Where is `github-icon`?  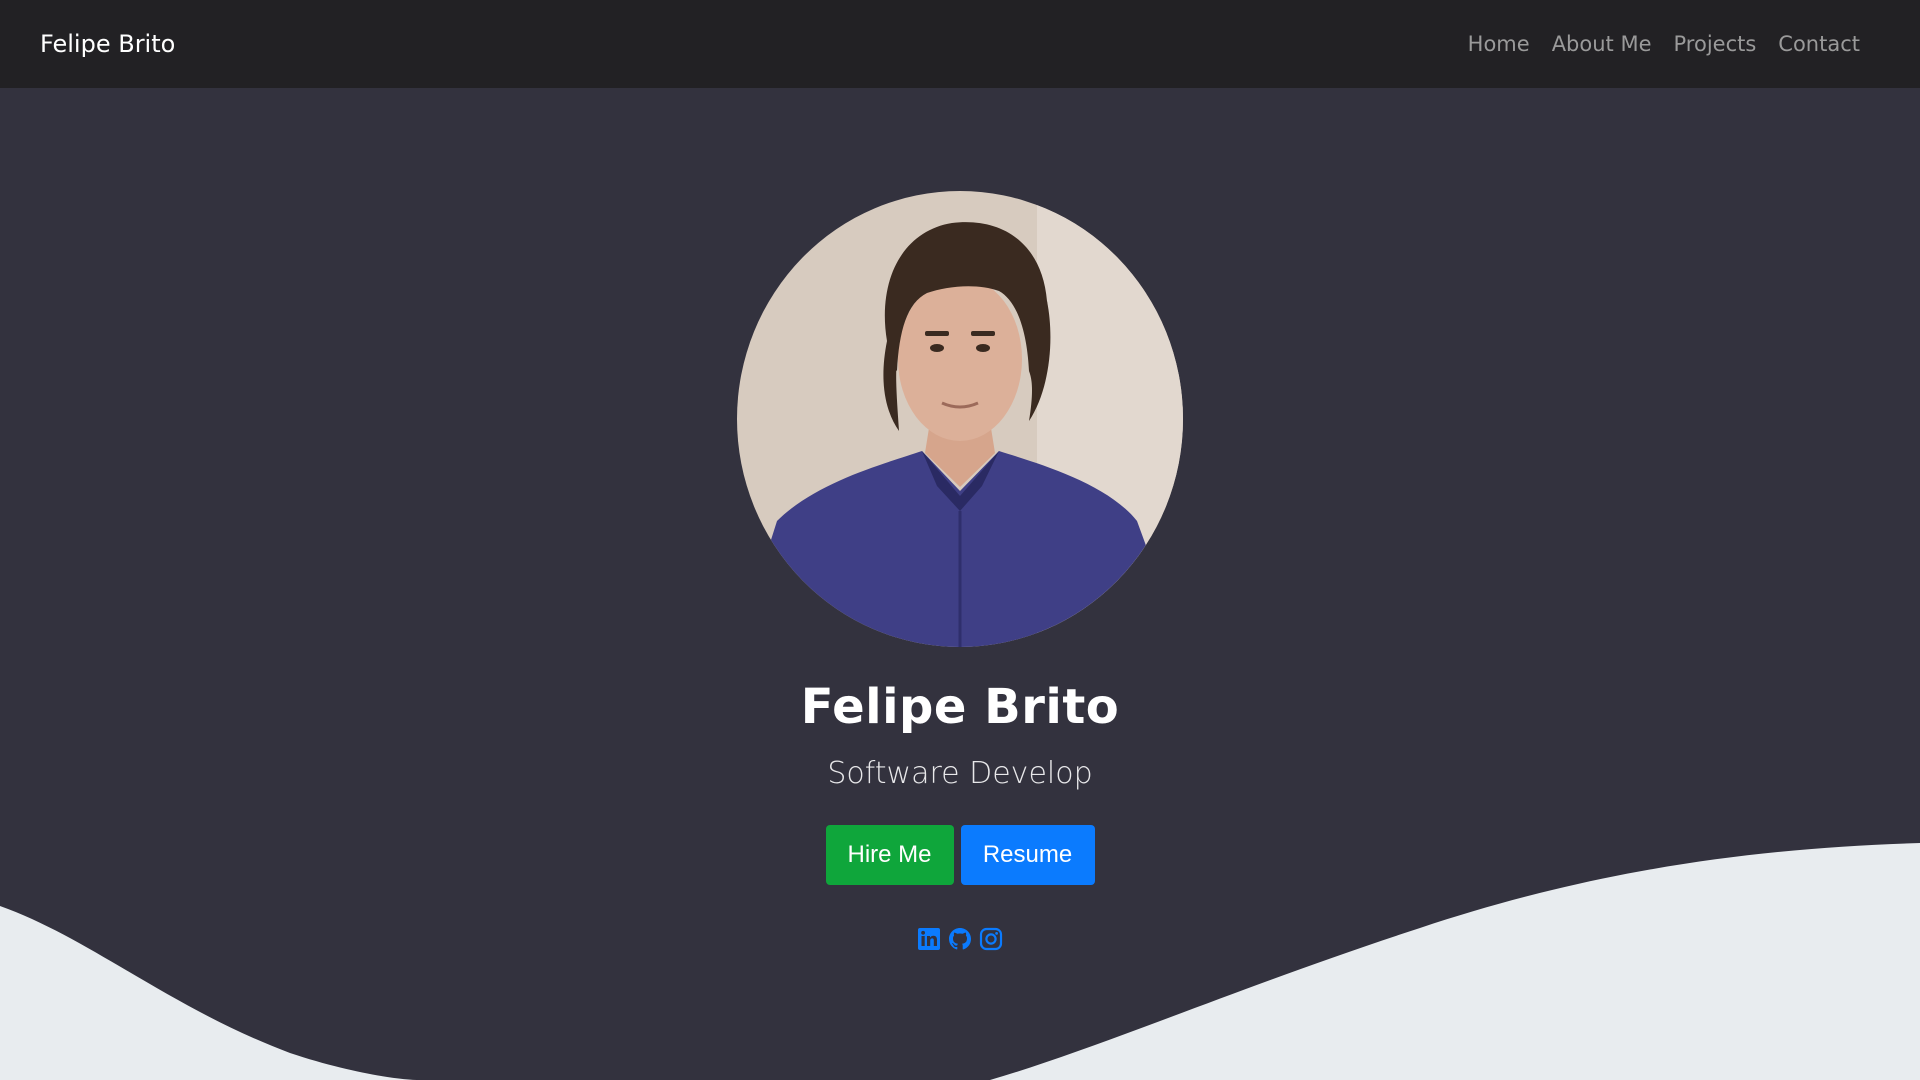 github-icon is located at coordinates (960, 939).